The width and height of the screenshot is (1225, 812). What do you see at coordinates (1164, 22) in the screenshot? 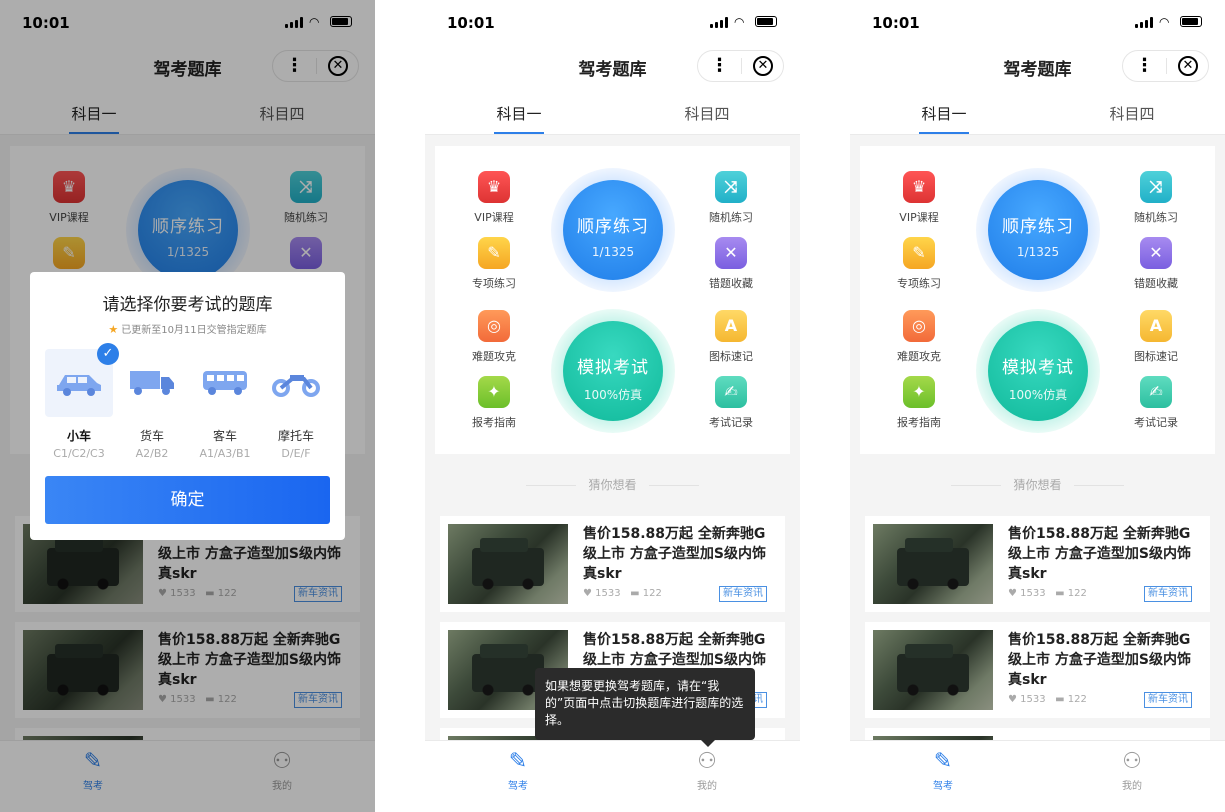
I see `wifi-icon: ◠` at bounding box center [1164, 22].